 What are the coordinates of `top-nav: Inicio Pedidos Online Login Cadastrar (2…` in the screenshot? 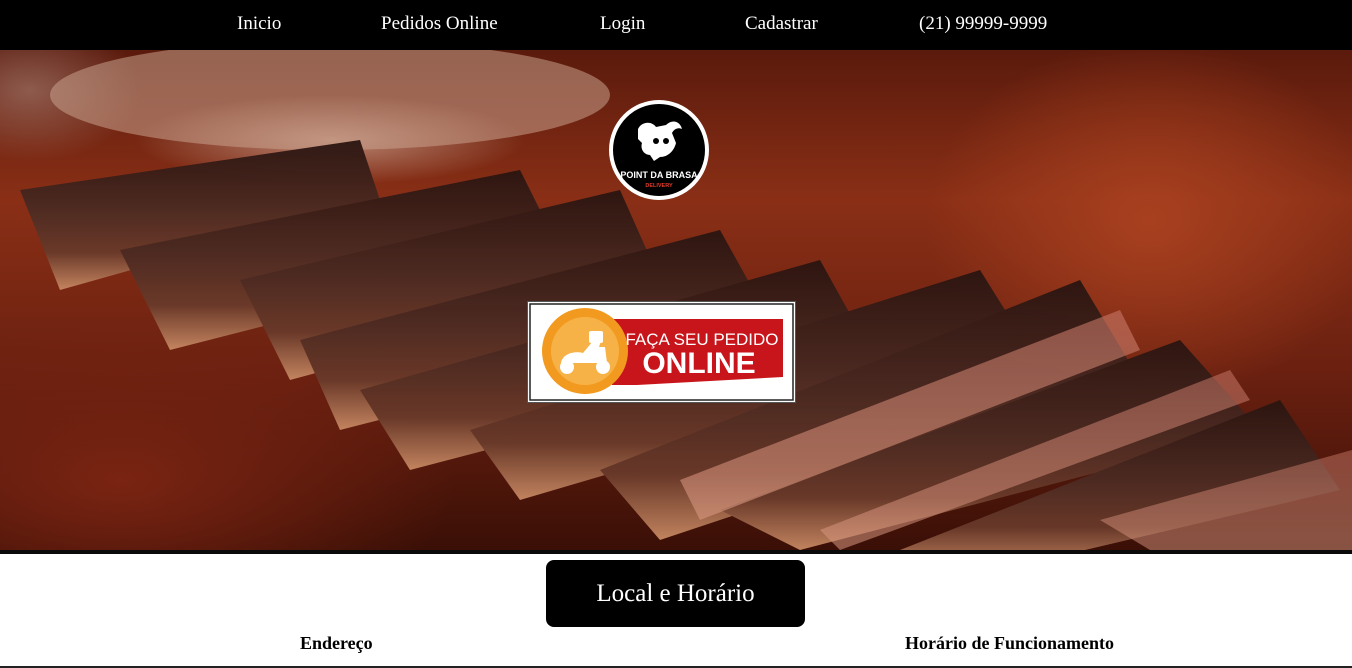 It's located at (676, 25).